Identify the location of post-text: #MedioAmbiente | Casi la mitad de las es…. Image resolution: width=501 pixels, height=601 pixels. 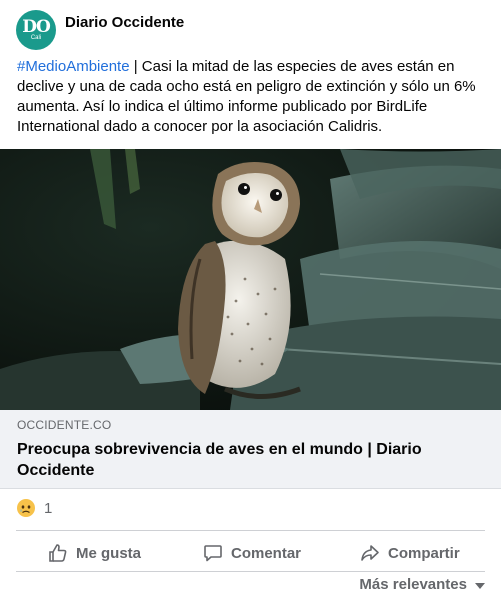
(251, 97).